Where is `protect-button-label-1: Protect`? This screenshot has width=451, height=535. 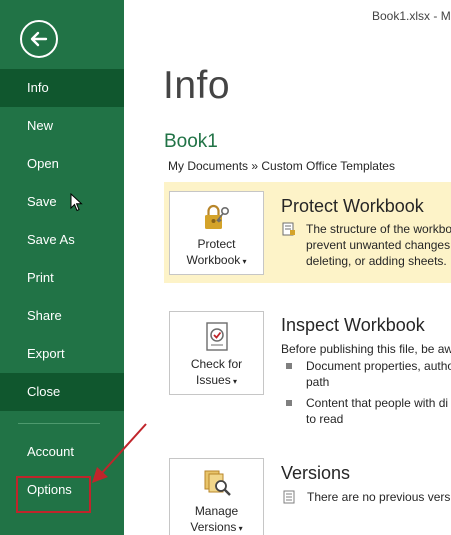
protect-button-label-1: Protect is located at coordinates (216, 244).